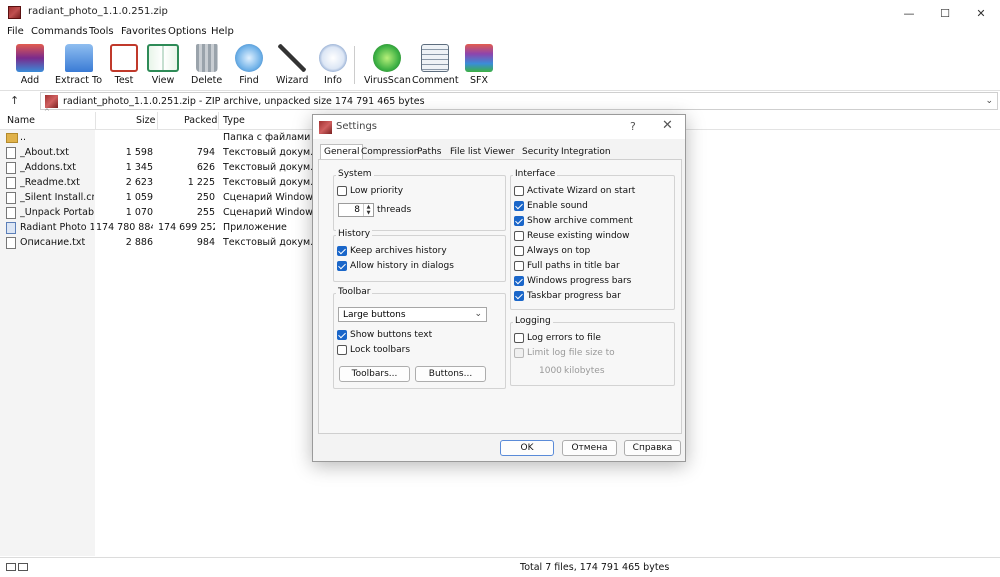 Image resolution: width=1000 pixels, height=577 pixels. I want to click on limit-log-size-checkbox: Limit log file size to, so click(564, 353).